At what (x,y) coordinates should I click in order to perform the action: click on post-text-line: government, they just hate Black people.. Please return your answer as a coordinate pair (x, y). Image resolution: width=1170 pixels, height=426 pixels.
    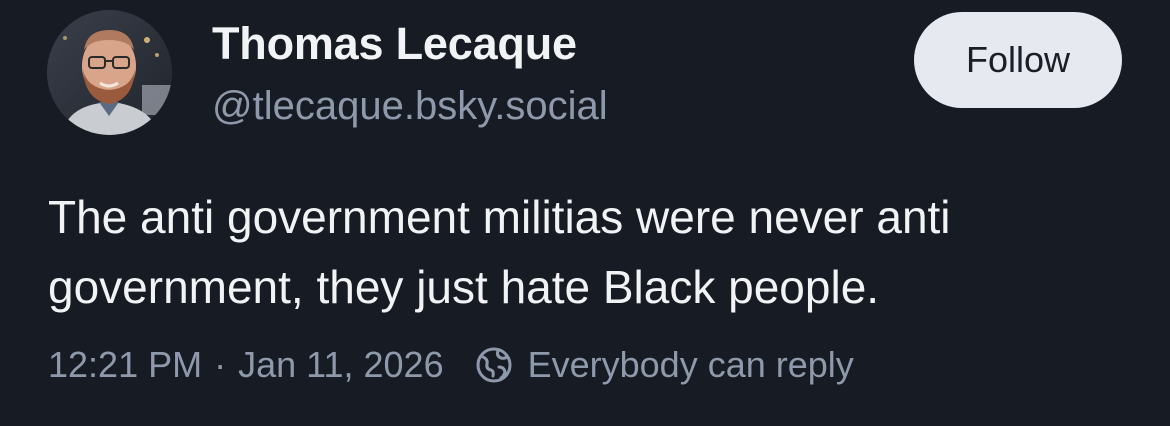
    Looking at the image, I should click on (464, 287).